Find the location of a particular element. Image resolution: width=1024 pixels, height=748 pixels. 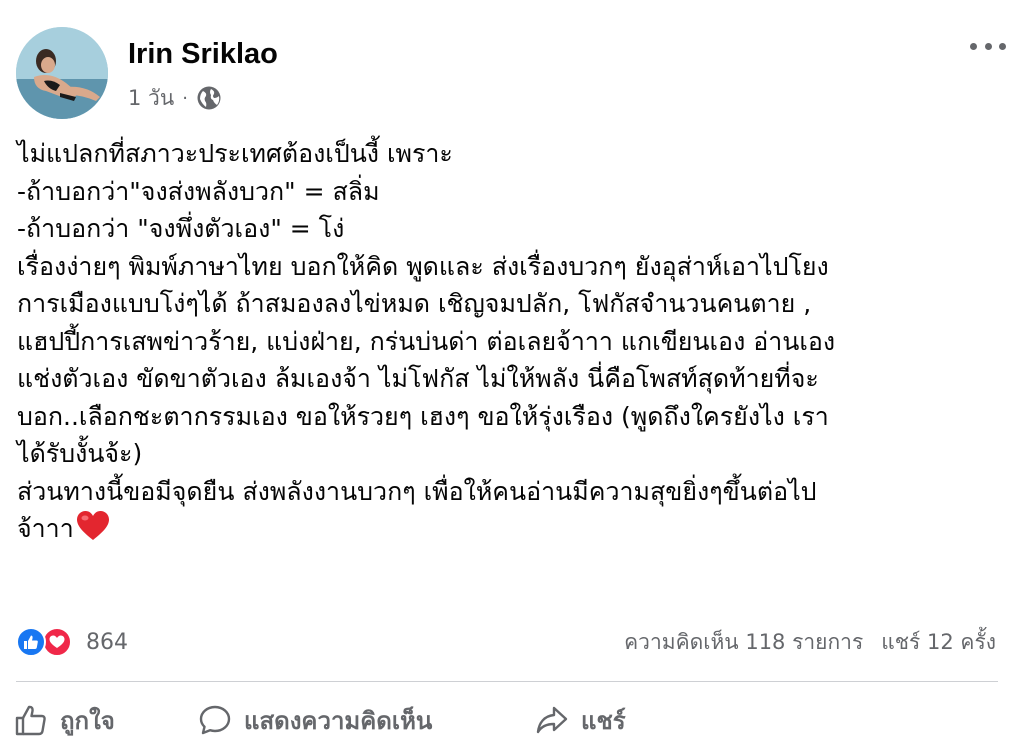

share-button: แชร์ is located at coordinates (580, 720).